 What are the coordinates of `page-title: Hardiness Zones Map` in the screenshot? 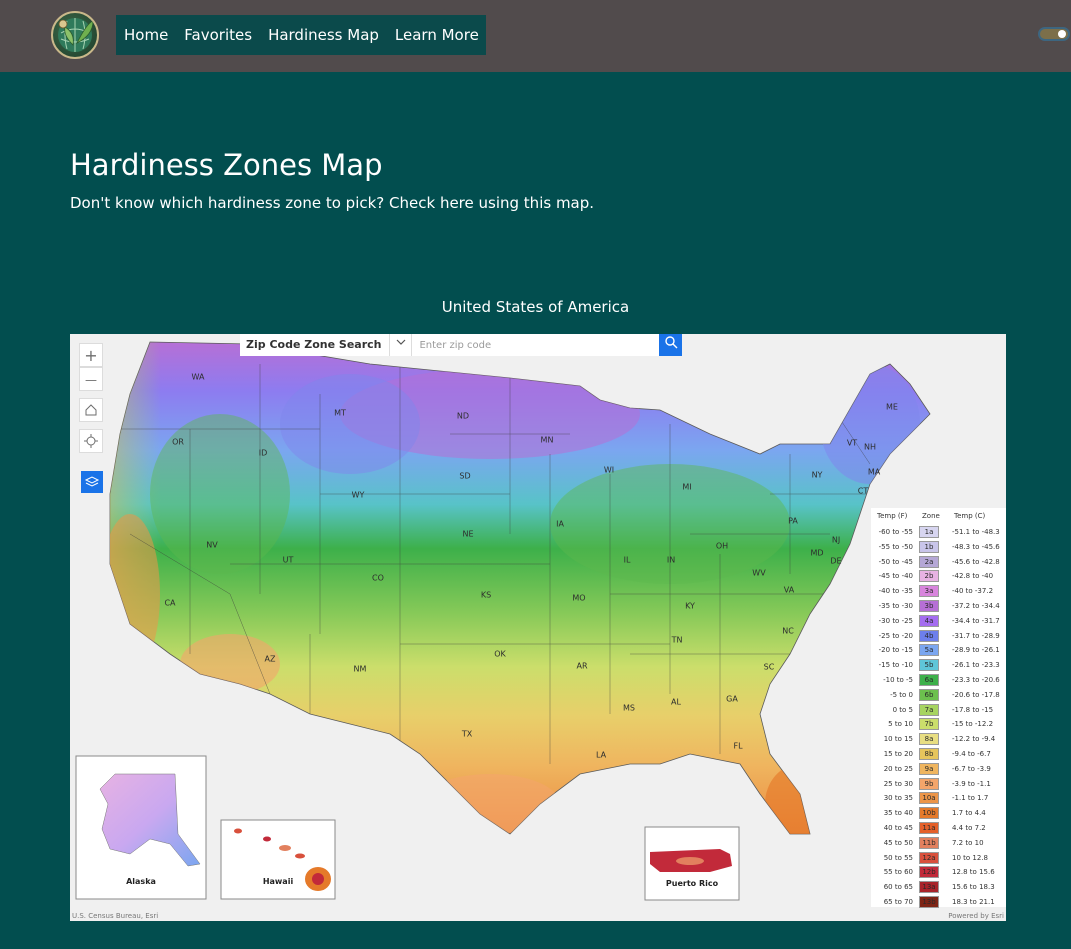 It's located at (226, 165).